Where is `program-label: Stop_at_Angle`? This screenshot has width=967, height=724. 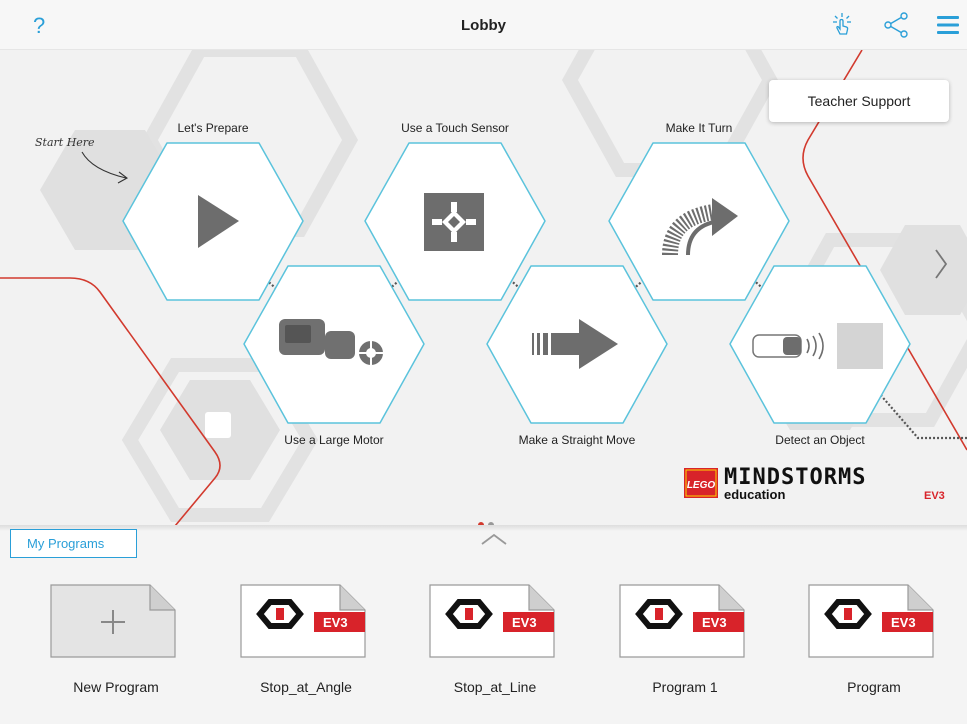
program-label: Stop_at_Angle is located at coordinates (306, 687).